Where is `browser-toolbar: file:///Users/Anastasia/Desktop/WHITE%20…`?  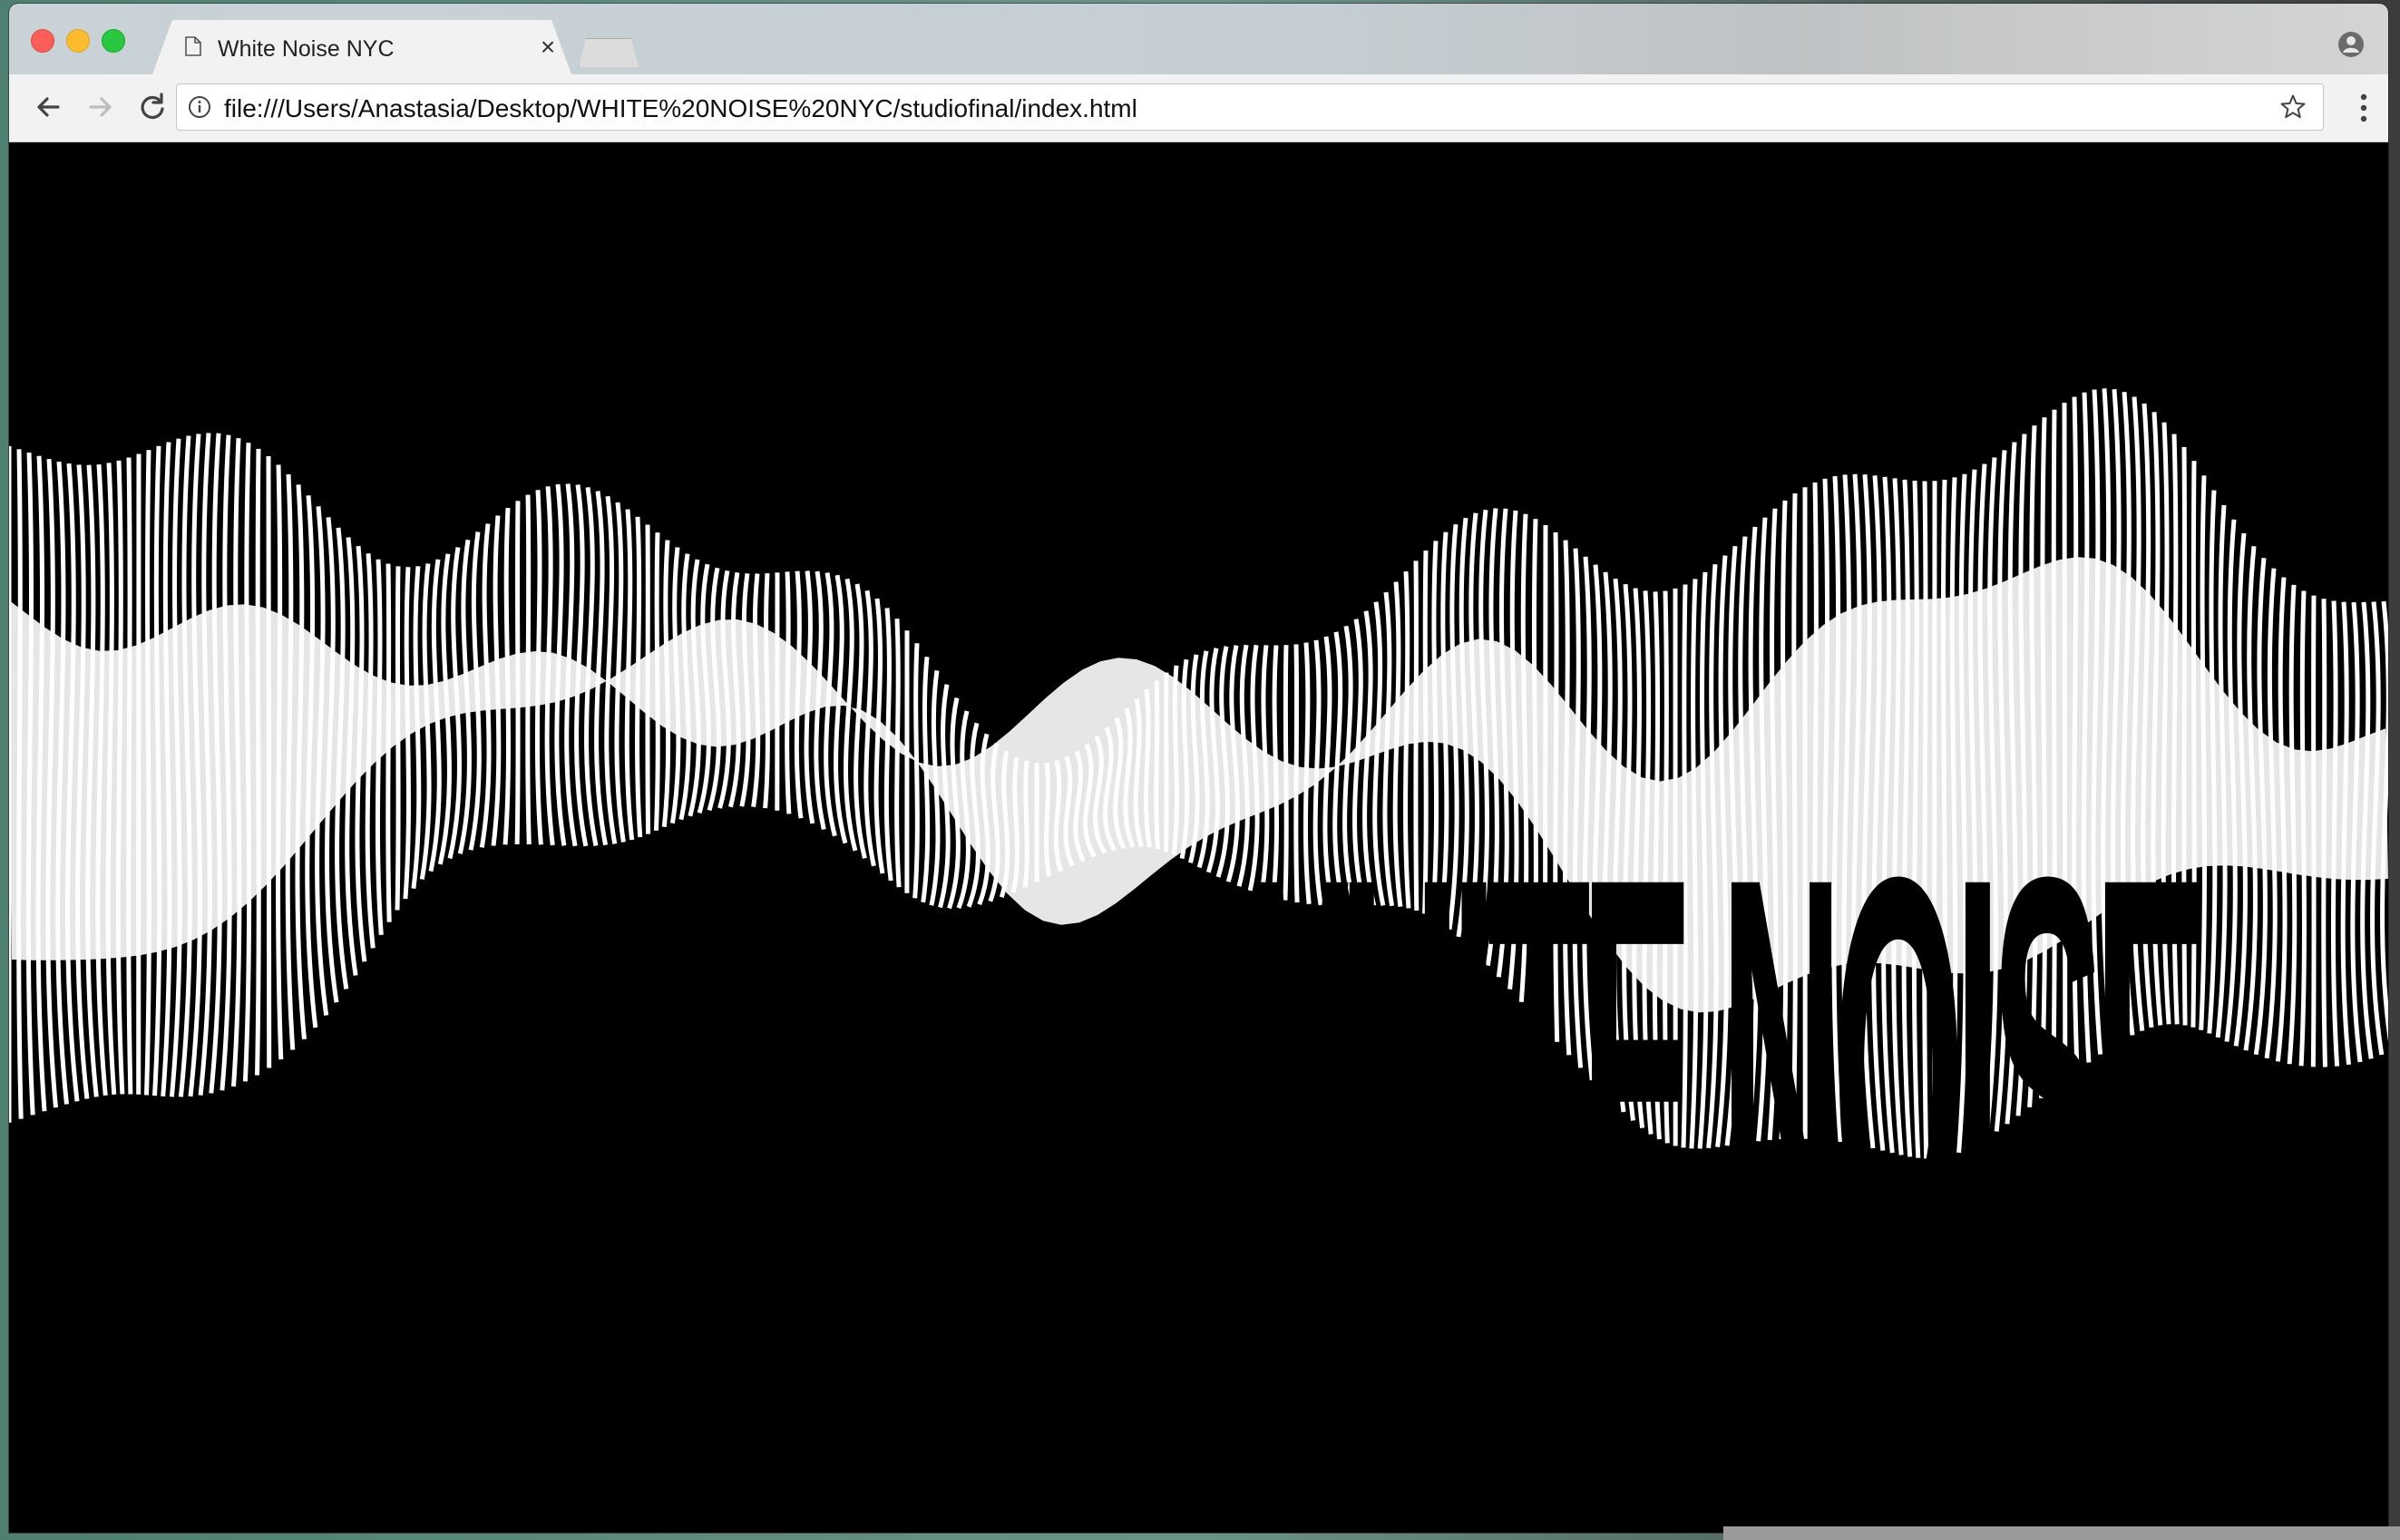 browser-toolbar: file:///Users/Anastasia/Desktop/WHITE%20… is located at coordinates (1198, 108).